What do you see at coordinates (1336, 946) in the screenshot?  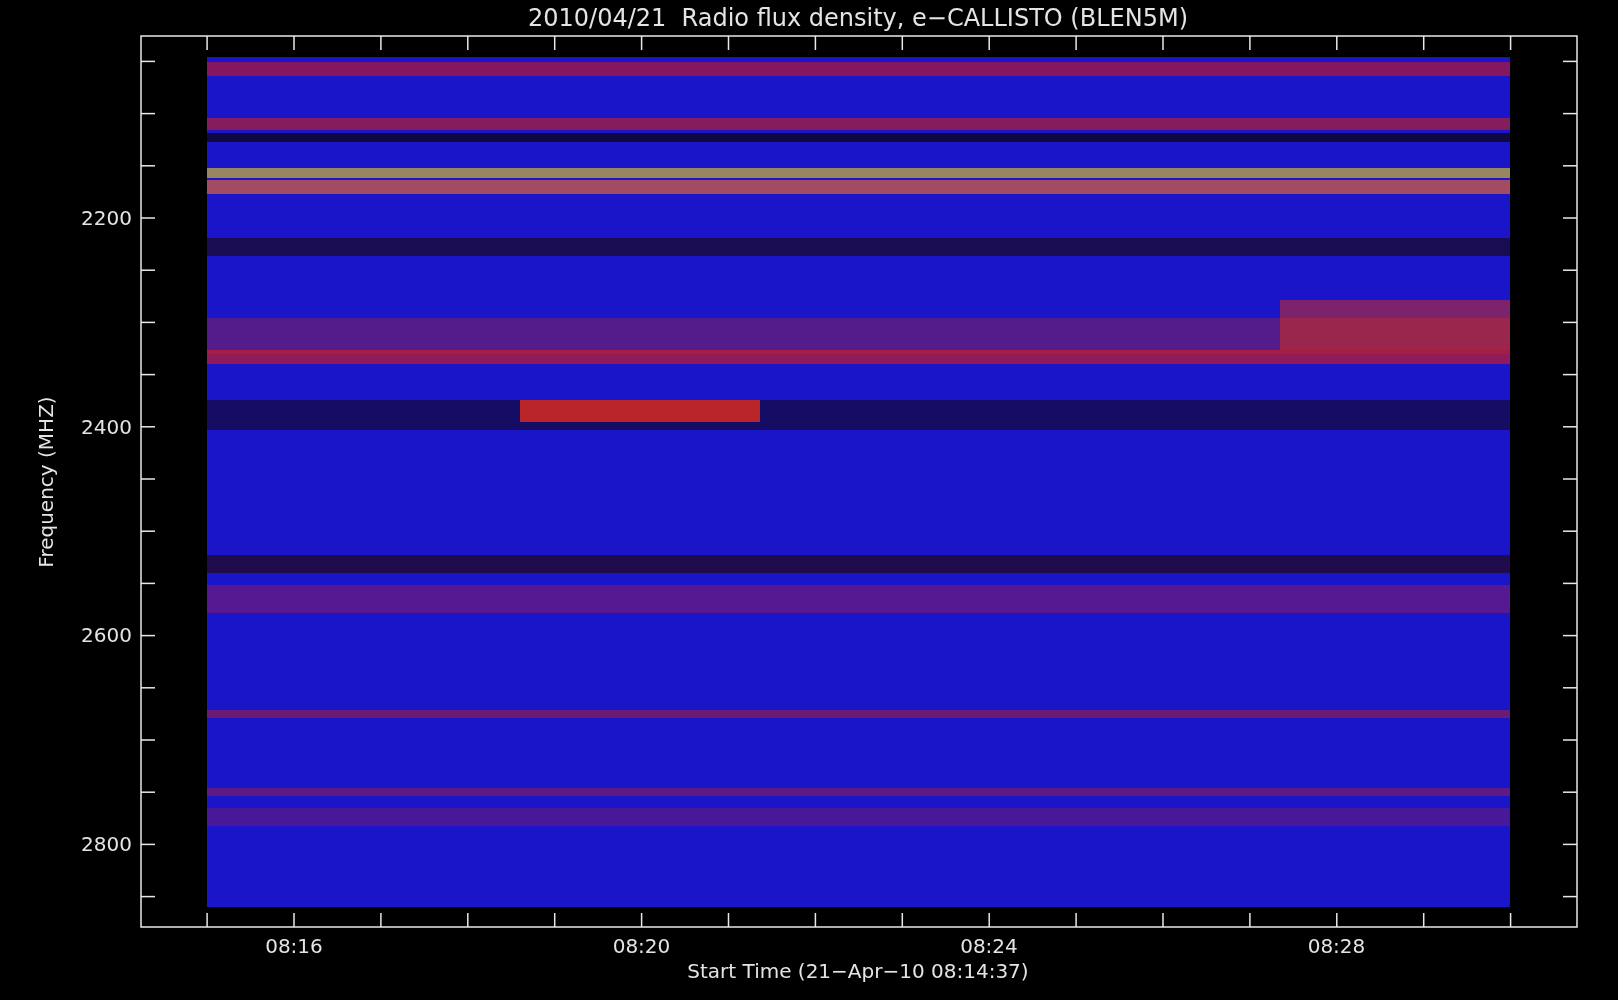 I see `x-tick-label: 08:28` at bounding box center [1336, 946].